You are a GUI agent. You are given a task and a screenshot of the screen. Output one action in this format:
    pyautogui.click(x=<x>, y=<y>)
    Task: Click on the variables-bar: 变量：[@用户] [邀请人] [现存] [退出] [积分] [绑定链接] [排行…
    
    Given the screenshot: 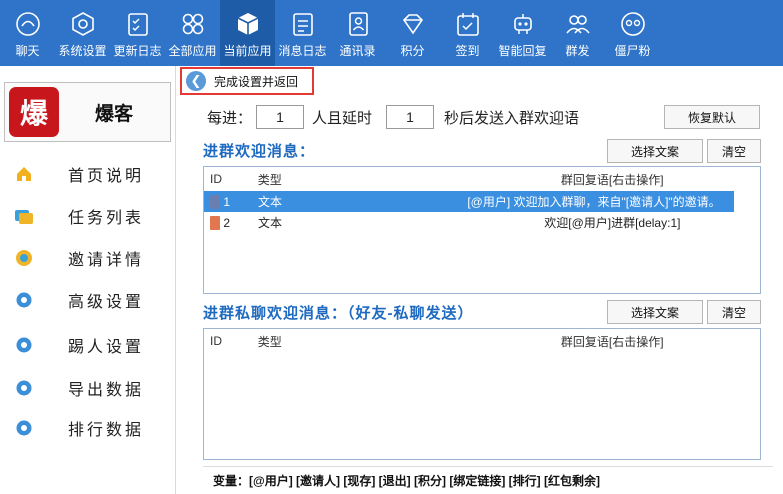 What is the action you would take?
    pyautogui.click(x=488, y=480)
    